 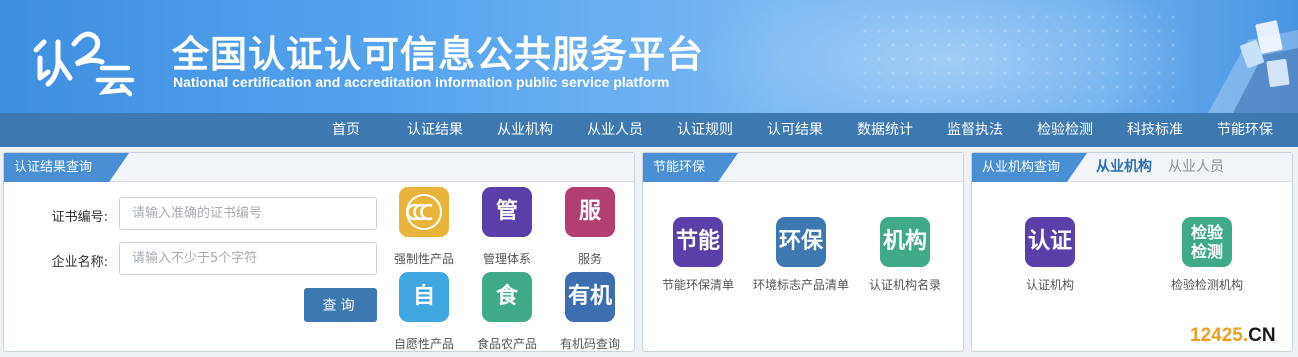 What do you see at coordinates (506, 259) in the screenshot?
I see `tile-label-management: 管理体系` at bounding box center [506, 259].